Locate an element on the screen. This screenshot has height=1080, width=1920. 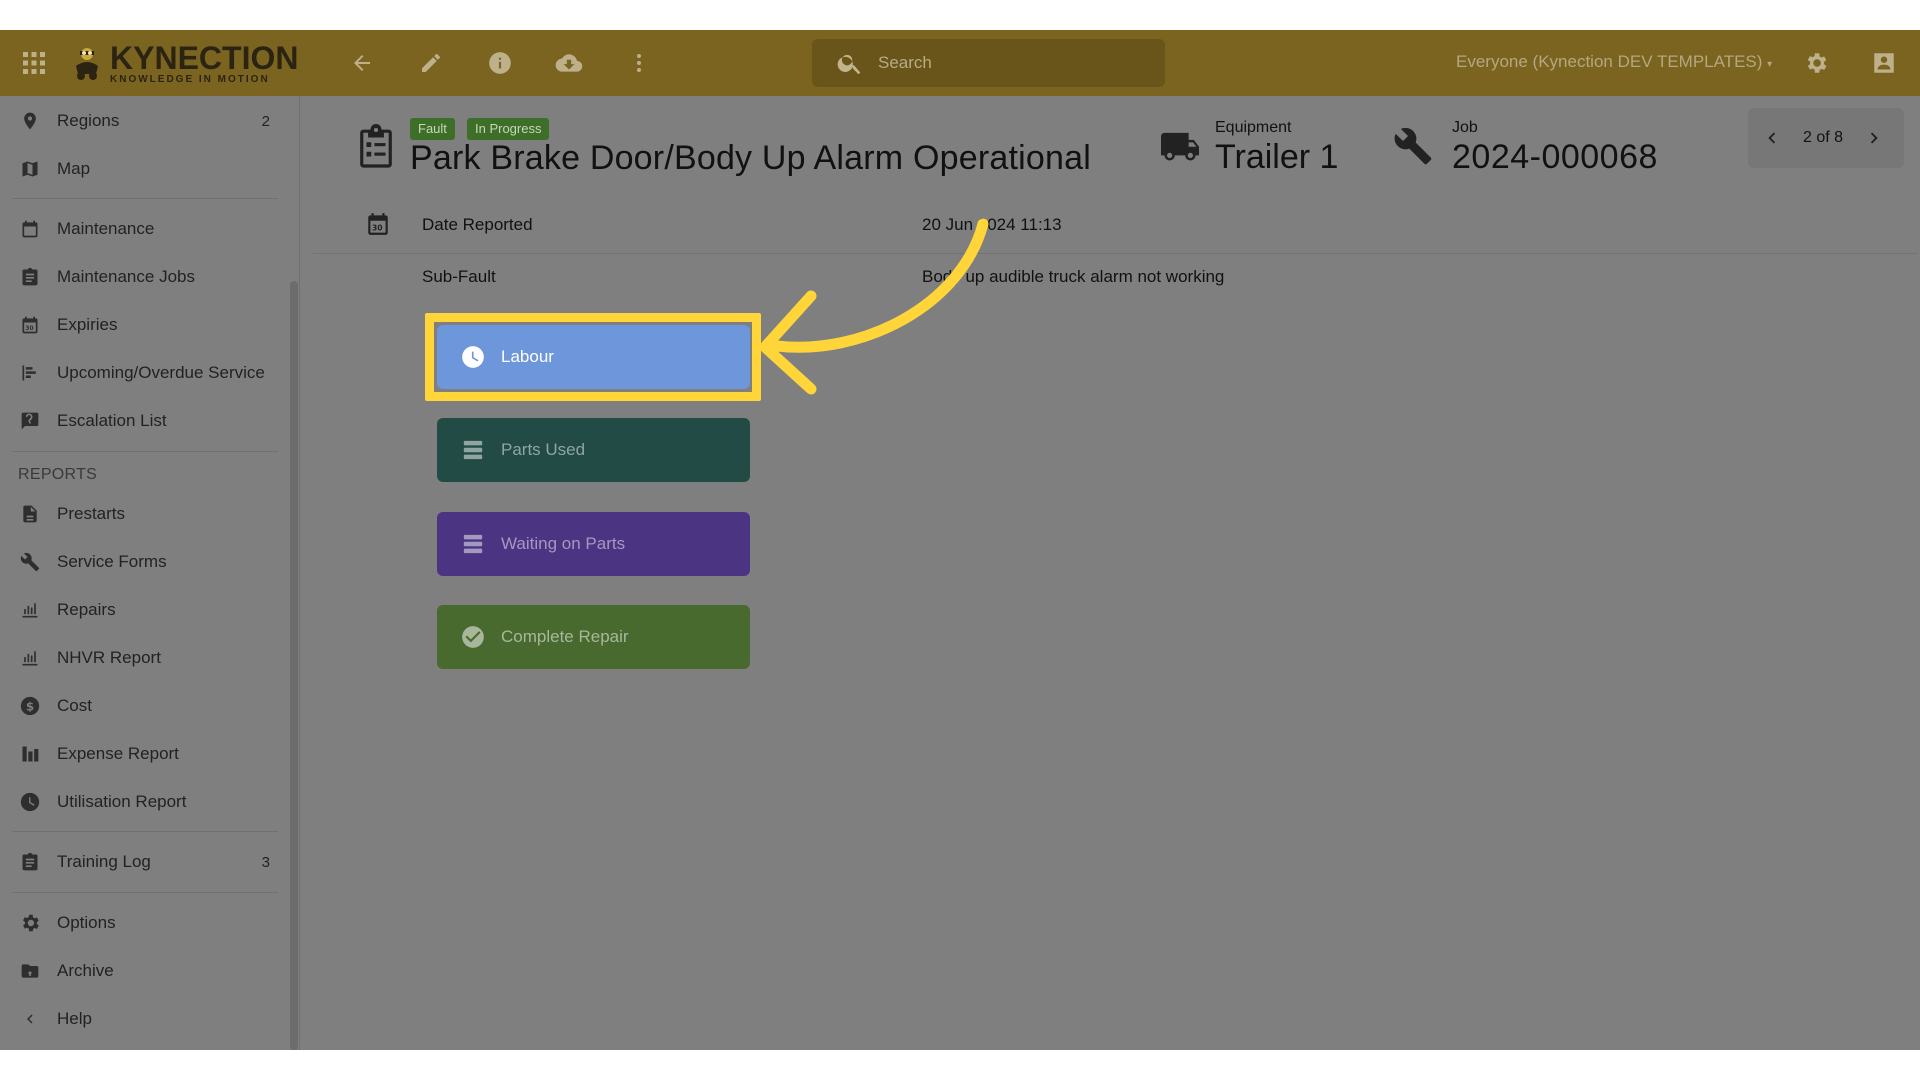
sub-fault-value: Body up audible truck alarm not working is located at coordinates (1073, 276).